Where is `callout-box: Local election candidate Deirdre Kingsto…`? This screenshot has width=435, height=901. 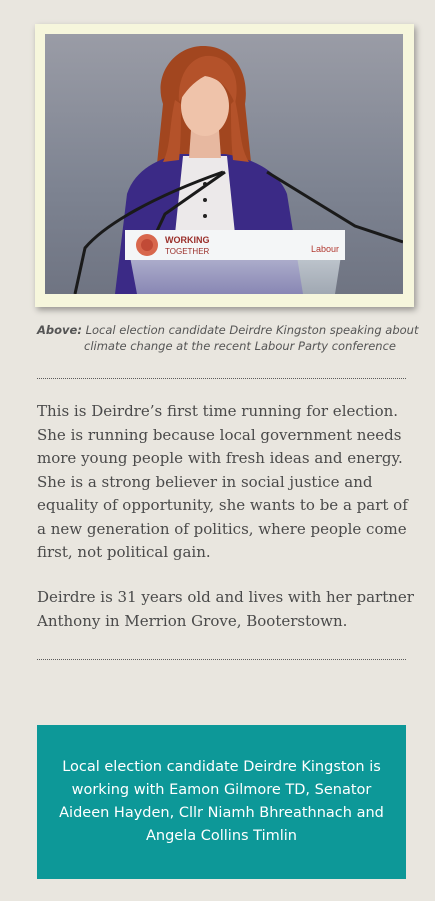 callout-box: Local election candidate Deirdre Kingsto… is located at coordinates (221, 802).